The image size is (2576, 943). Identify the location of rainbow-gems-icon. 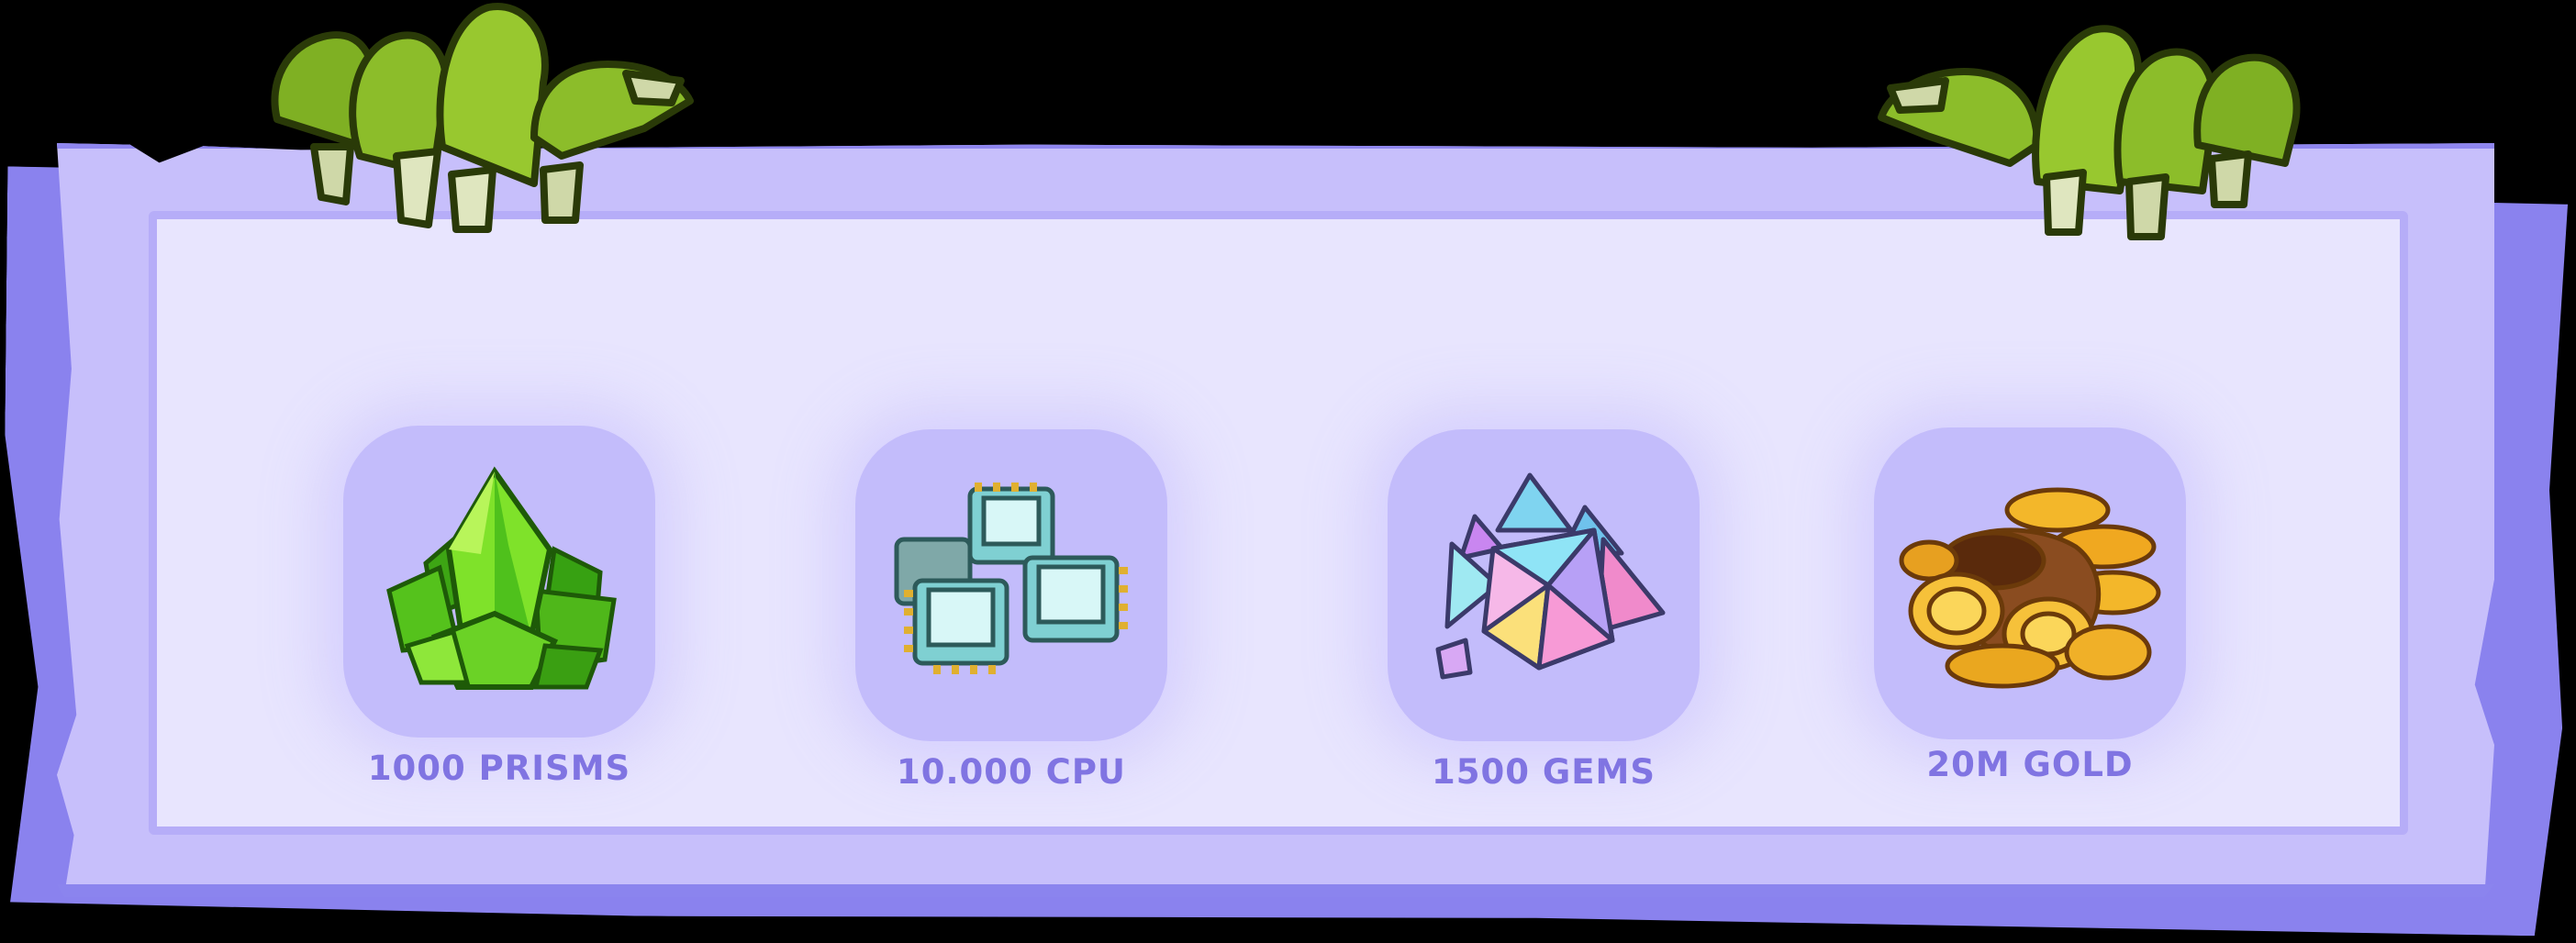
(1550, 576).